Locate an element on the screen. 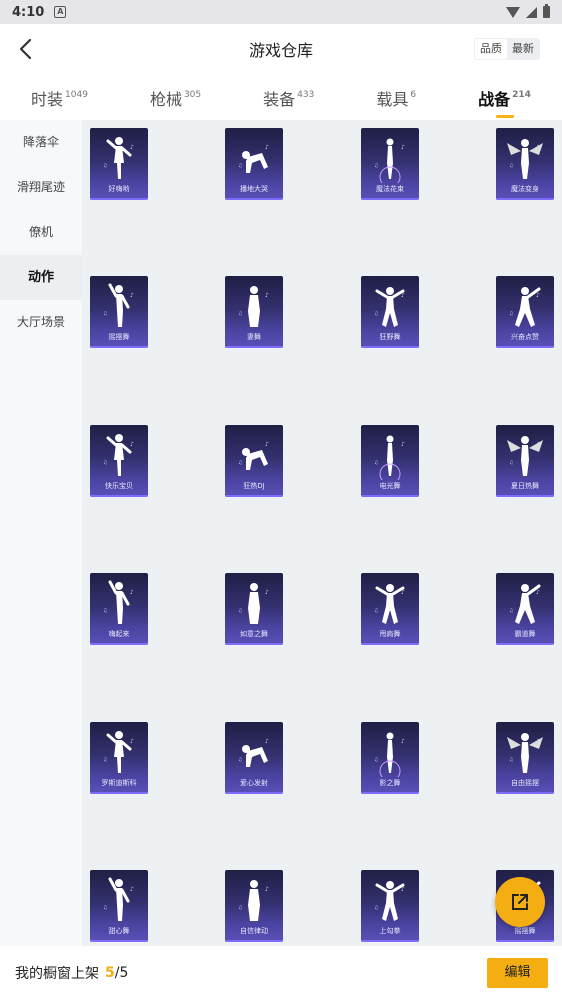 The image size is (562, 999). emote-card-name: 快乐宝贝 is located at coordinates (119, 486).